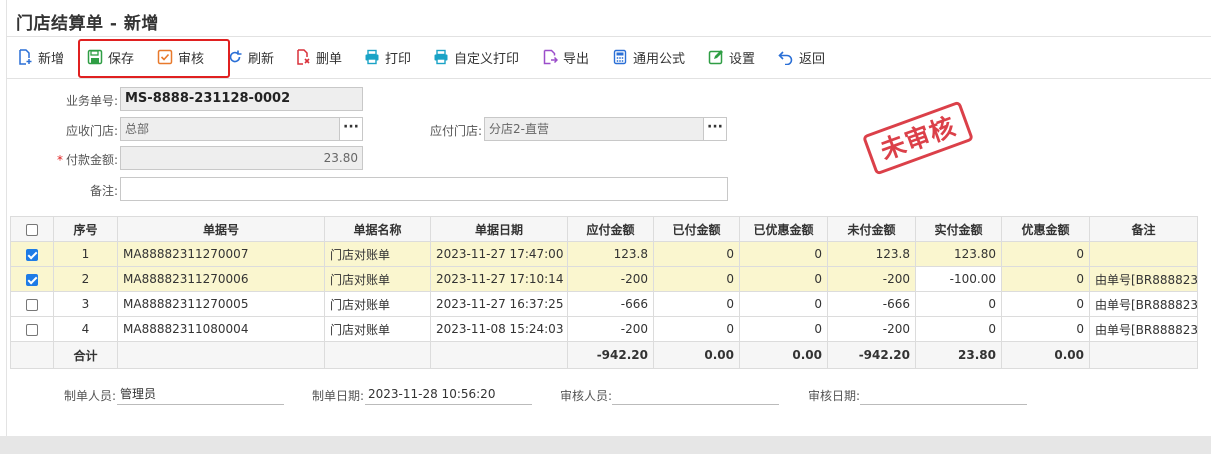 The image size is (1211, 454). I want to click on back-button: 返回, so click(801, 57).